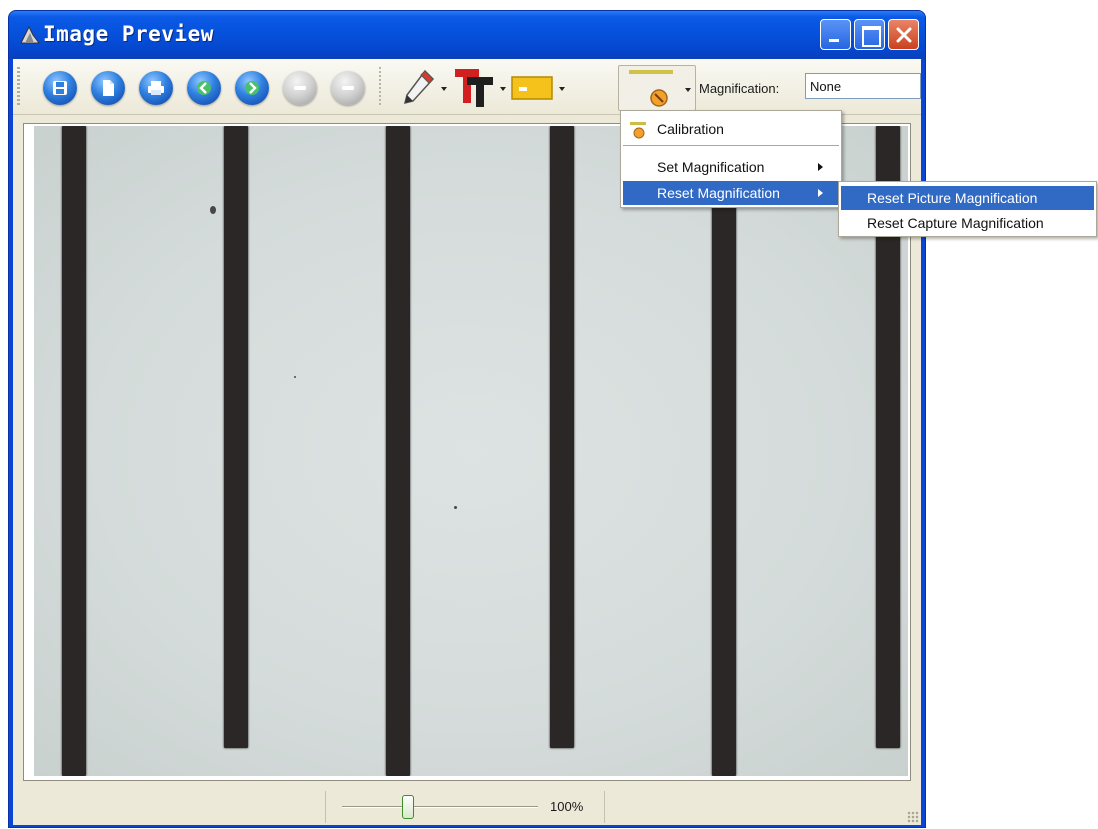  I want to click on maximize-button, so click(869, 34).